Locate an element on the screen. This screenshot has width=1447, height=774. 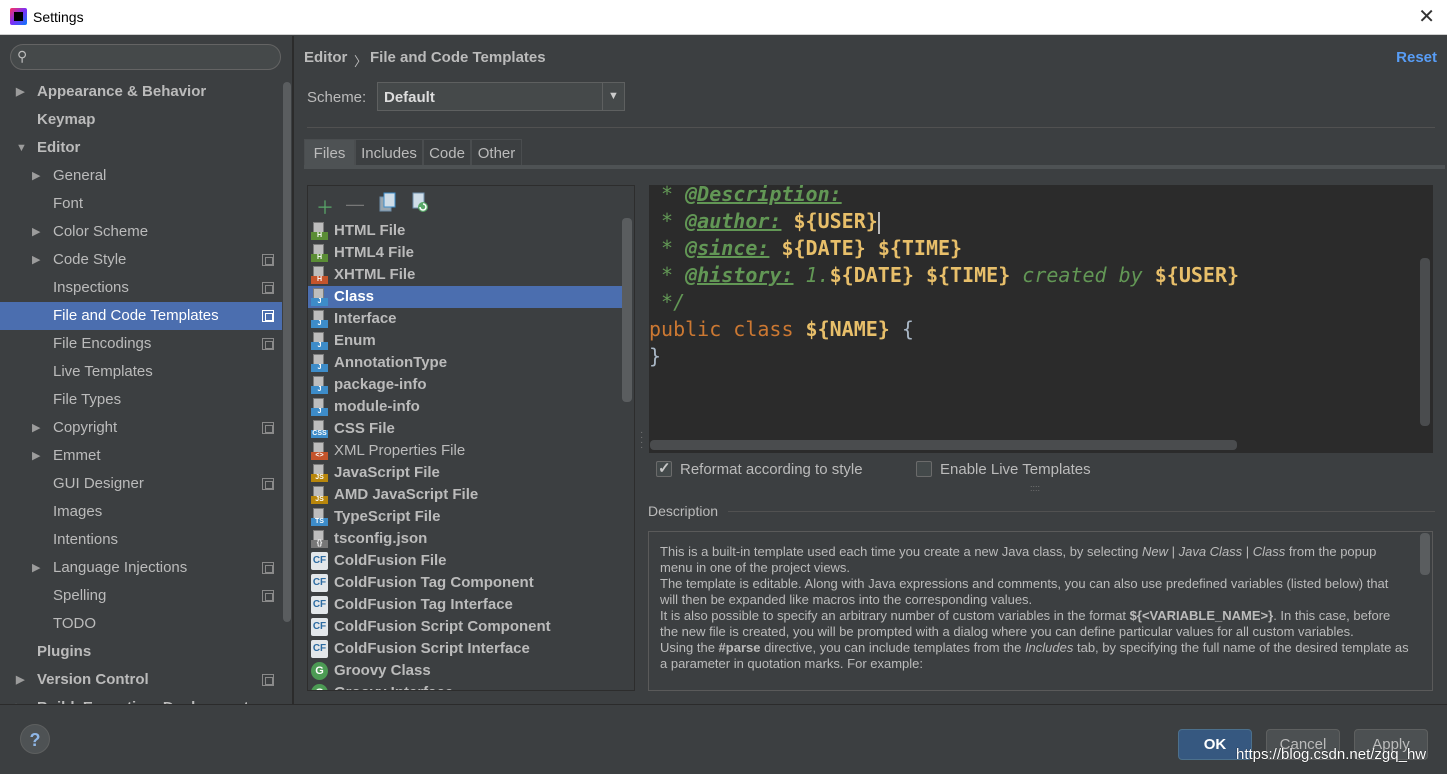
template-item-coldfusion-script-component: CF ColdFusion Script Component is located at coordinates (465, 627).